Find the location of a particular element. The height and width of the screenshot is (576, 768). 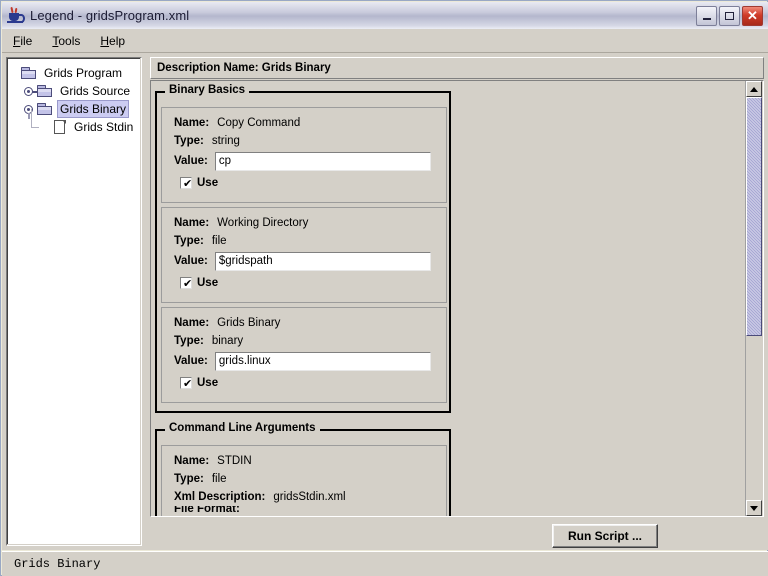

name-value: STDIN is located at coordinates (234, 461).